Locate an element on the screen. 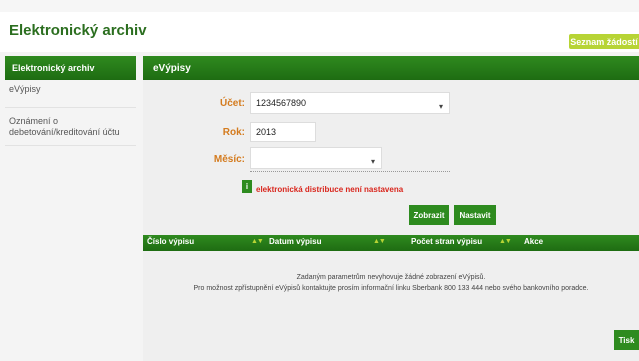 This screenshot has height=361, width=639. year-label: Rok: is located at coordinates (233, 132).